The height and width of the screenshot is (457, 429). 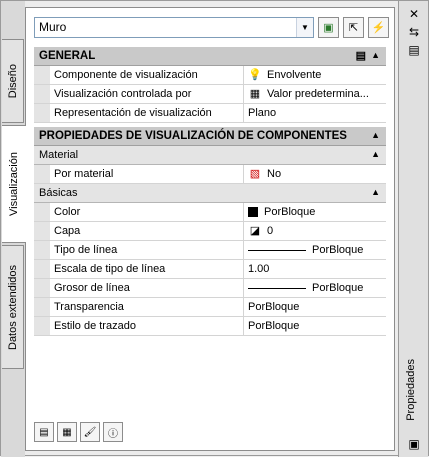 What do you see at coordinates (59, 155) in the screenshot?
I see `subsection-title: Material` at bounding box center [59, 155].